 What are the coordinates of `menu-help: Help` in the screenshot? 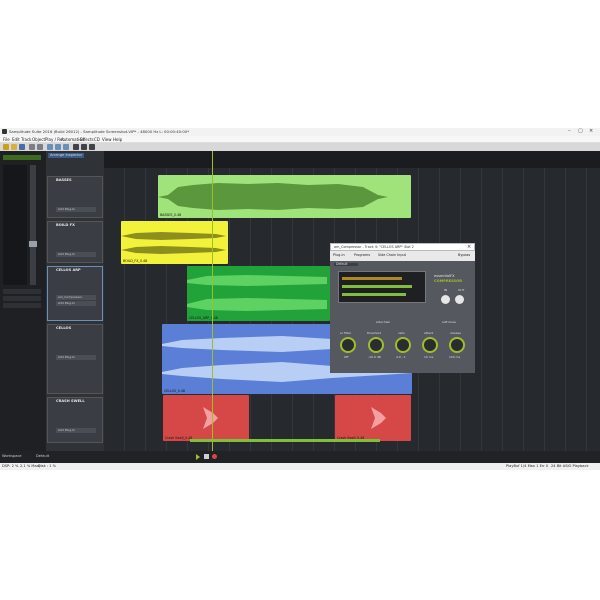 It's located at (117, 139).